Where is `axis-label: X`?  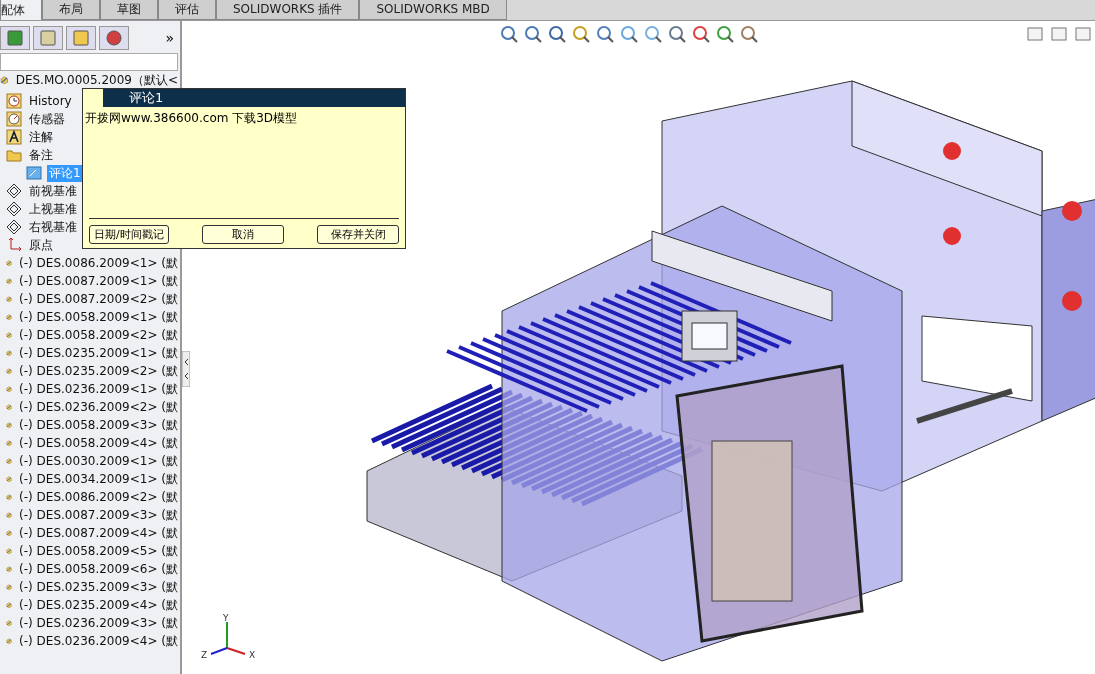 axis-label: X is located at coordinates (252, 655).